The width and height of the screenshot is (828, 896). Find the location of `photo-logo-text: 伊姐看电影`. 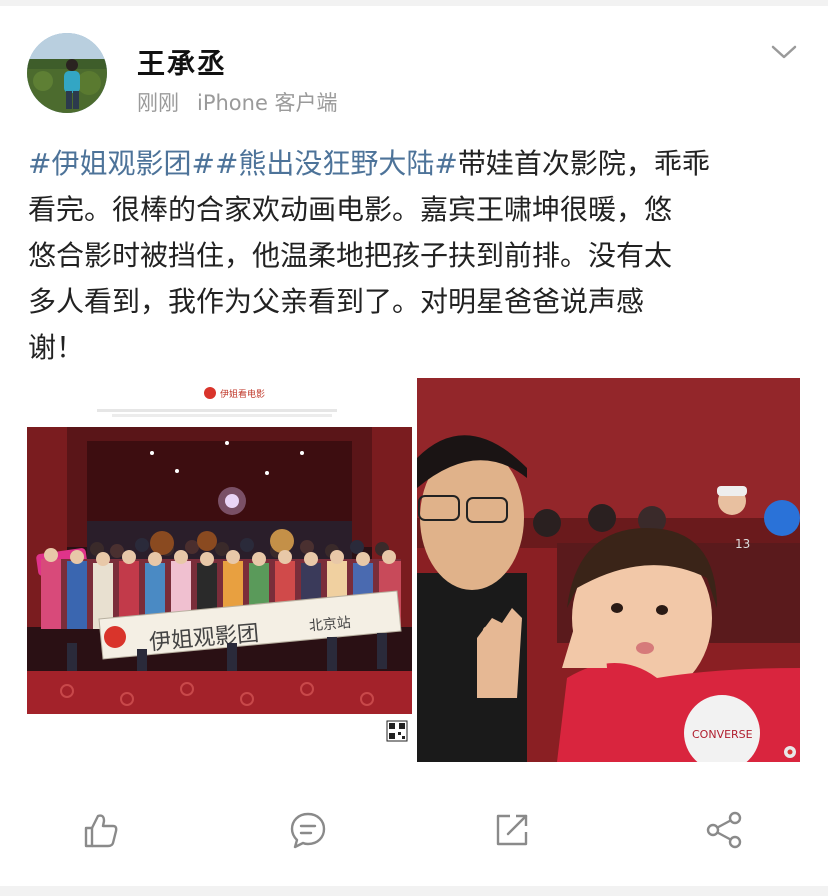

photo-logo-text: 伊姐看电影 is located at coordinates (242, 394).